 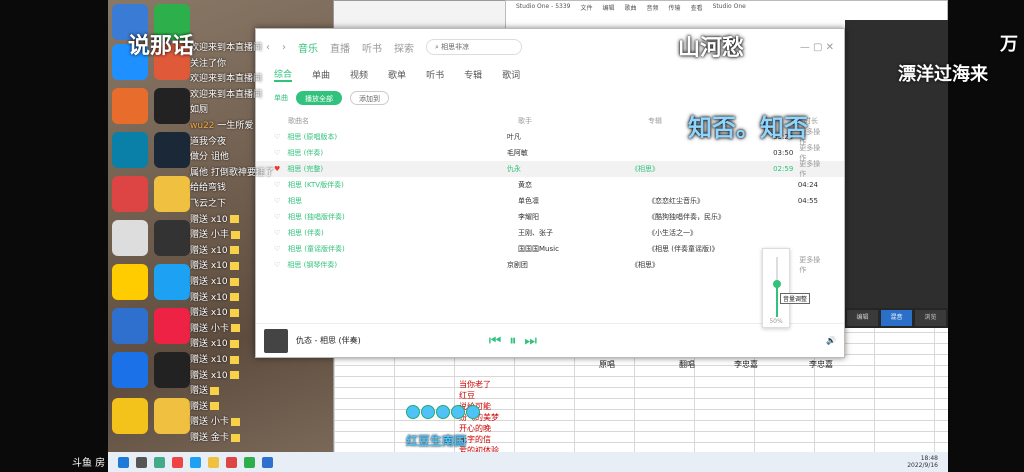 I want to click on volume-slider, so click(x=777, y=287).